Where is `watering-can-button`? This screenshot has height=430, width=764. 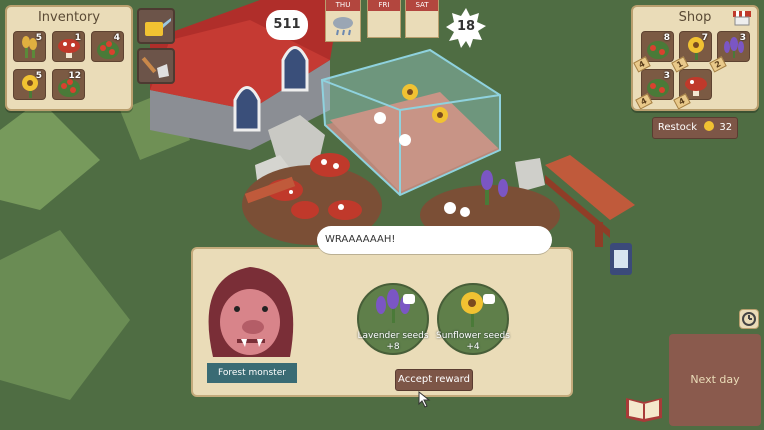
watering-can-button is located at coordinates (156, 26).